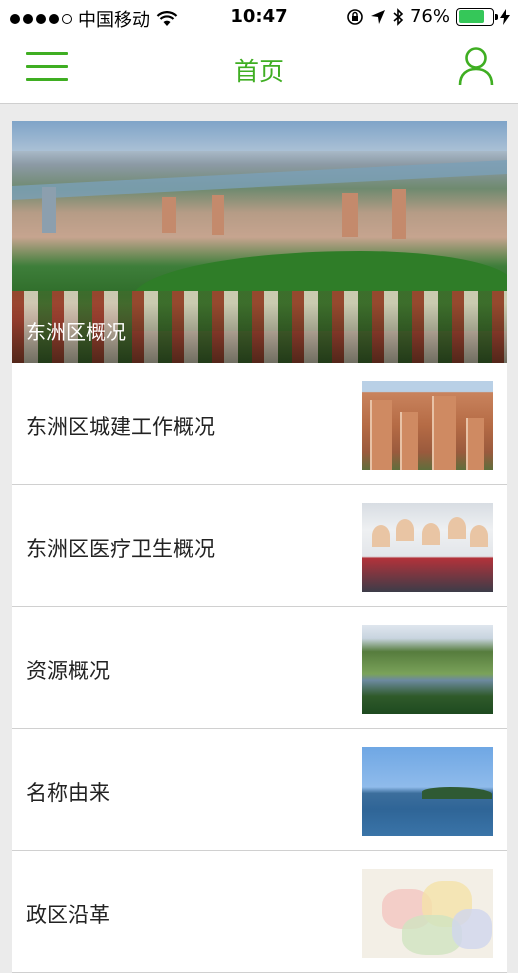  I want to click on battery-icon, so click(477, 16).